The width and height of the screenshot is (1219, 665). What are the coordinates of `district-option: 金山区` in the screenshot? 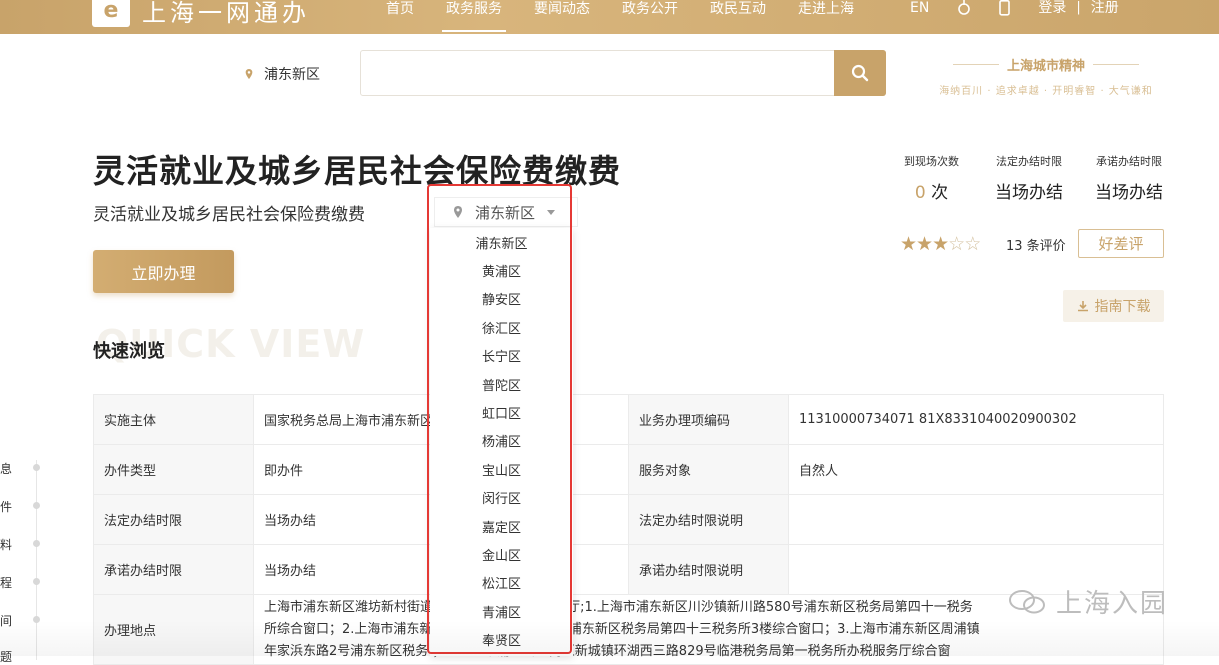 It's located at (501, 554).